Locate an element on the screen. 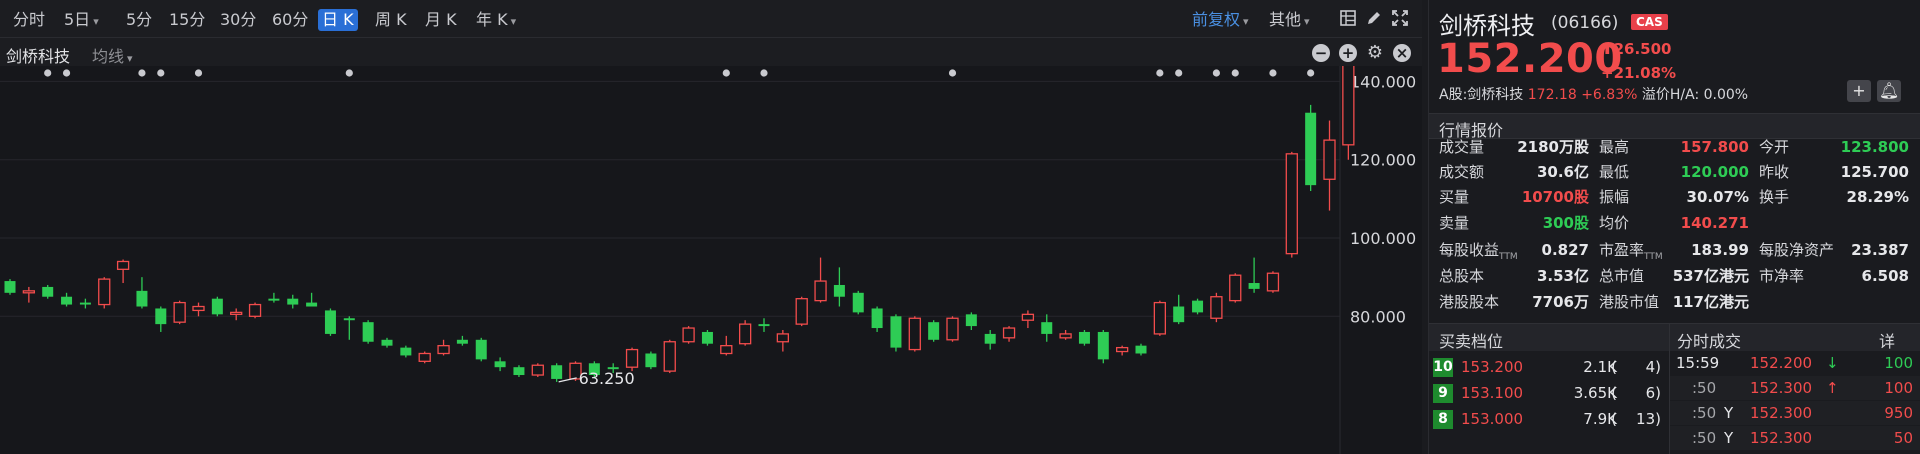 The height and width of the screenshot is (454, 1920). period-tab-intraday: 分时 is located at coordinates (29, 20).